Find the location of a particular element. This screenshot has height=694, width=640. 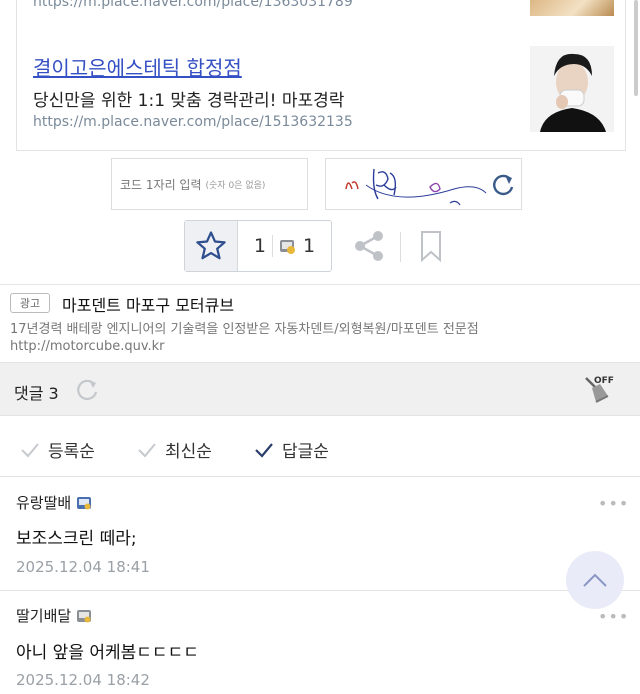

ad-title-link: 결이고은에스테틱 합정점 is located at coordinates (137, 66).